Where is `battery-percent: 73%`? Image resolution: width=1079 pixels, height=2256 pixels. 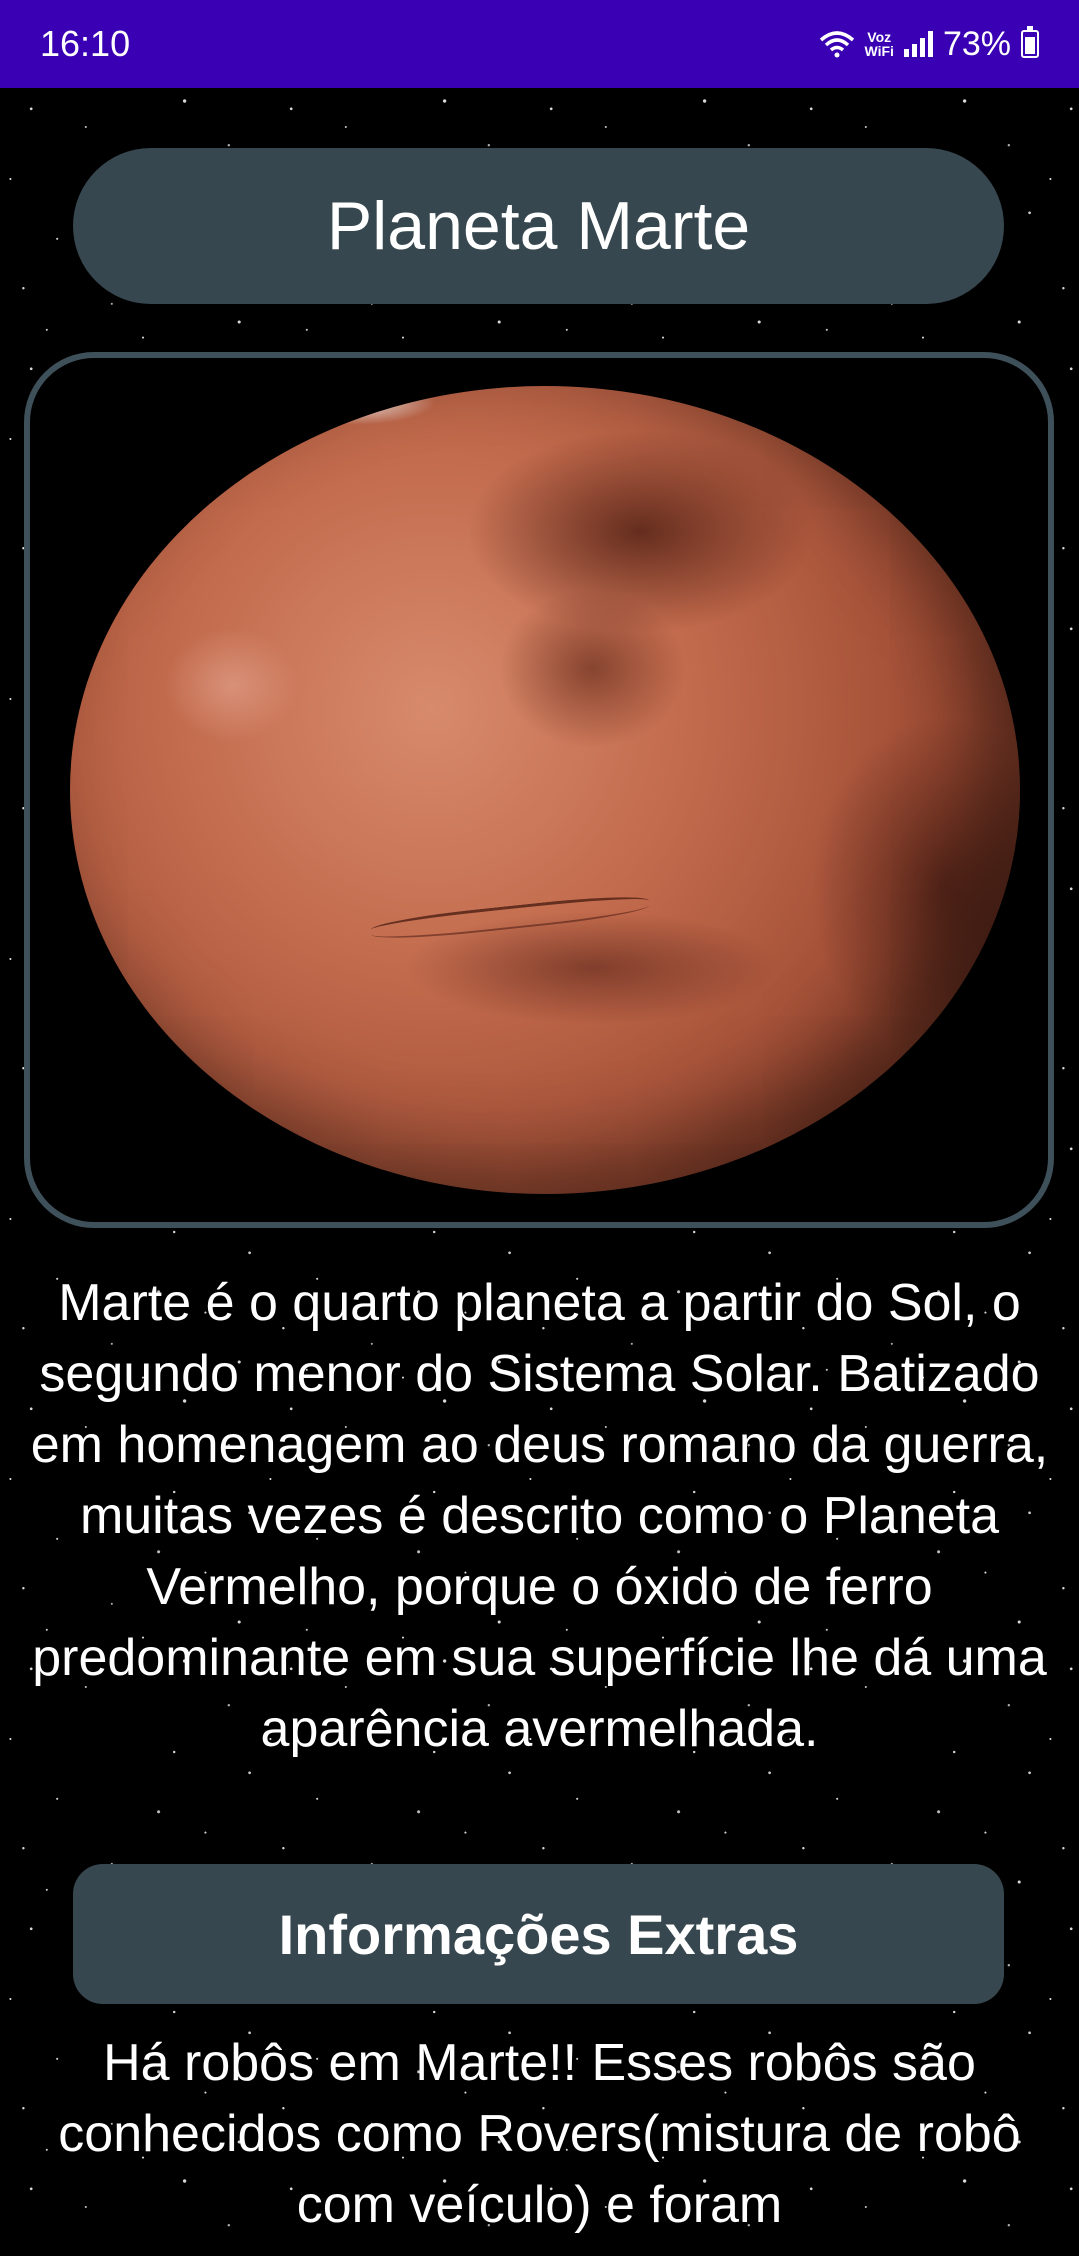
battery-percent: 73% is located at coordinates (976, 43).